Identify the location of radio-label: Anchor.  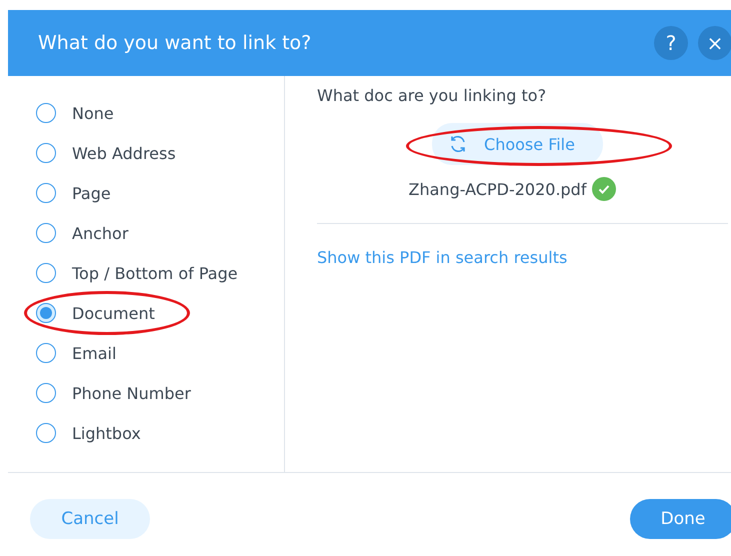
(100, 233).